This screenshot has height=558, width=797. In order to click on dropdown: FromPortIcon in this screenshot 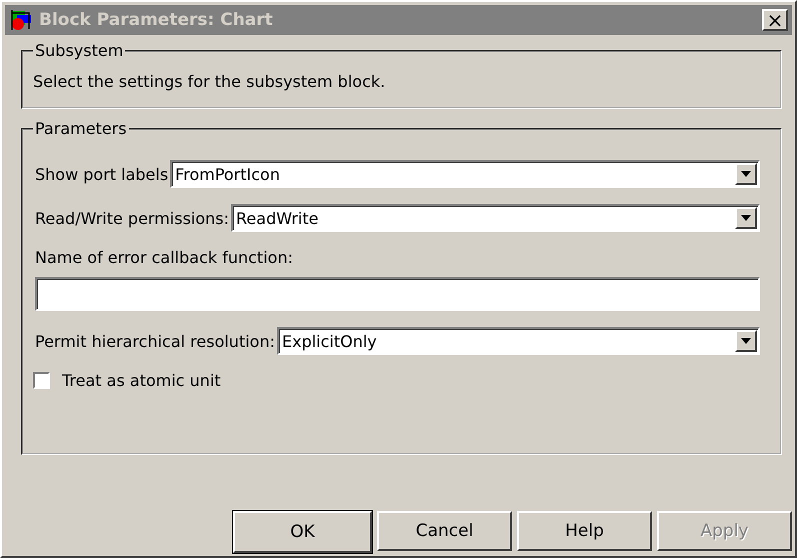, I will do `click(465, 174)`.